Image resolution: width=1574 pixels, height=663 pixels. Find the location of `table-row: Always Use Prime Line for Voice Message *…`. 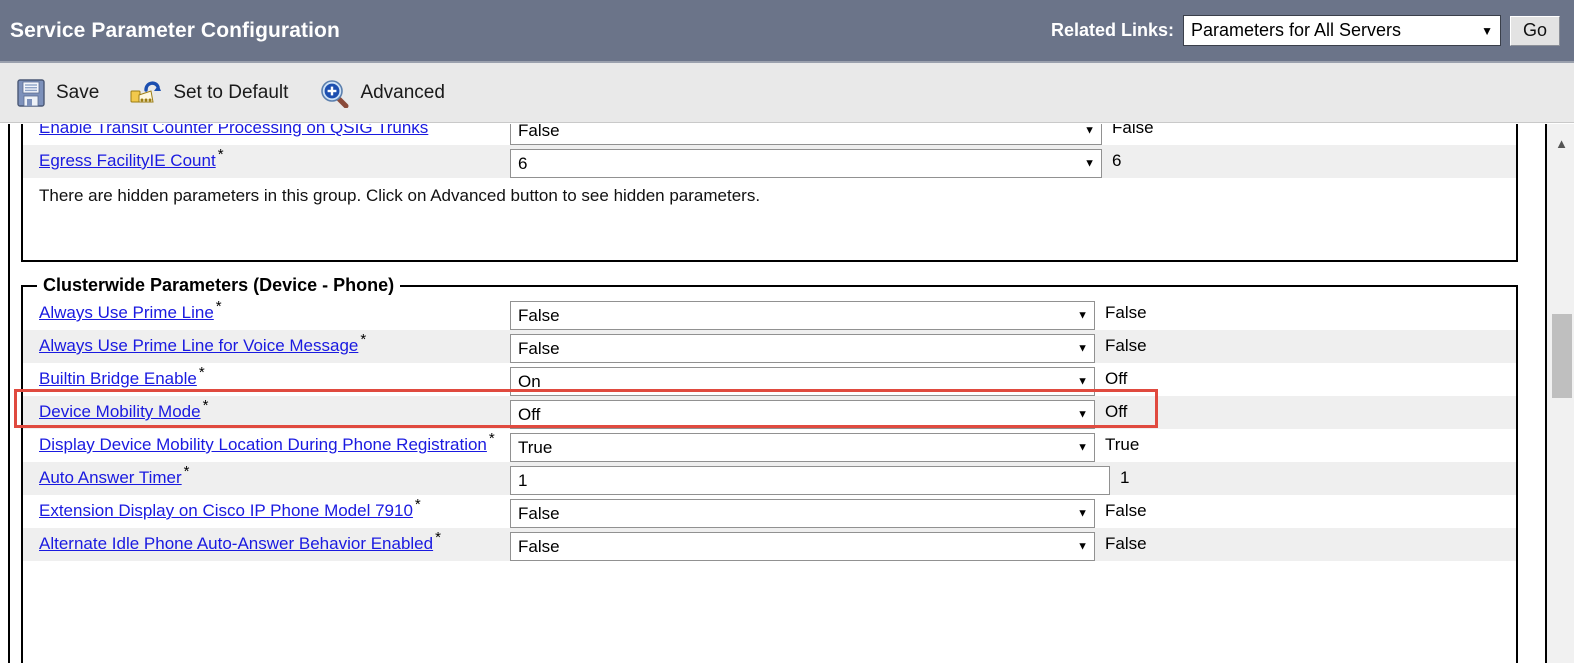

table-row: Always Use Prime Line for Voice Message *… is located at coordinates (769, 346).